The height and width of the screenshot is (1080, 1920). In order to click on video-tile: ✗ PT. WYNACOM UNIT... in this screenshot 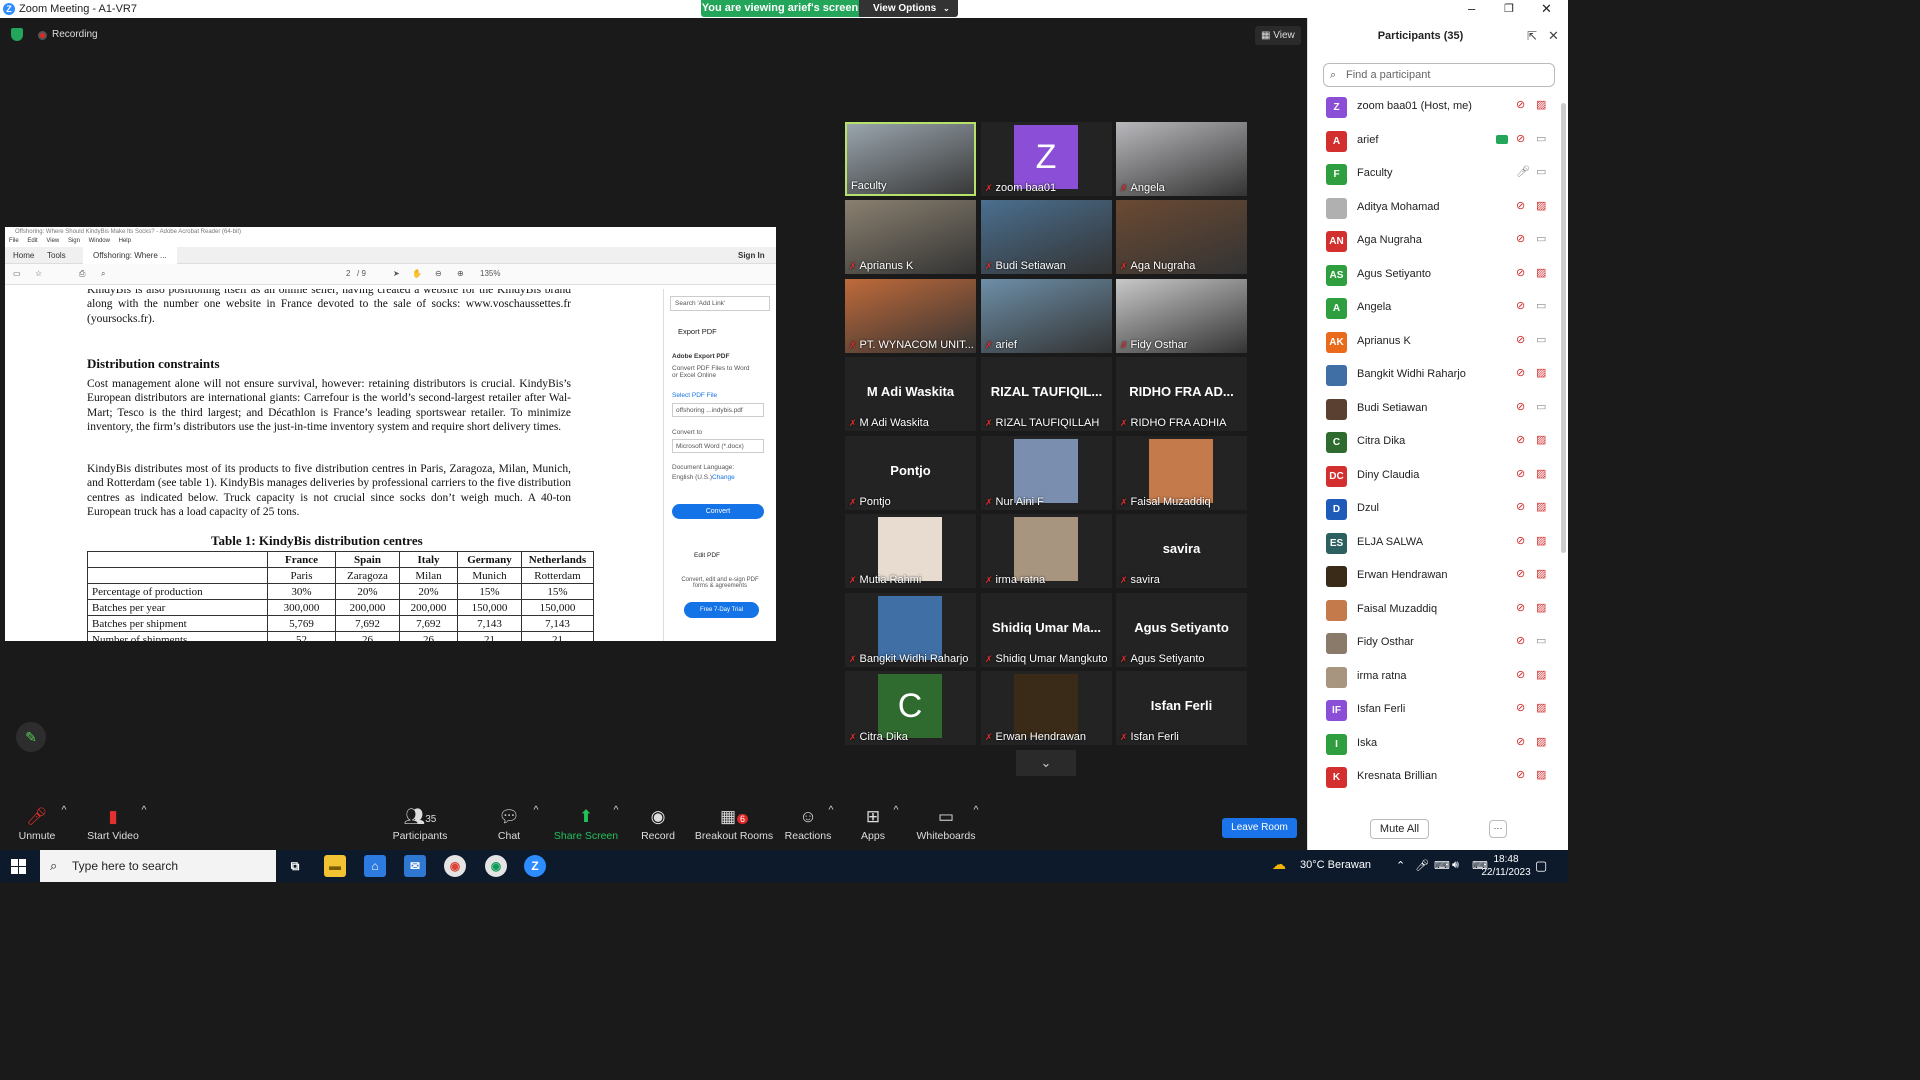, I will do `click(910, 316)`.